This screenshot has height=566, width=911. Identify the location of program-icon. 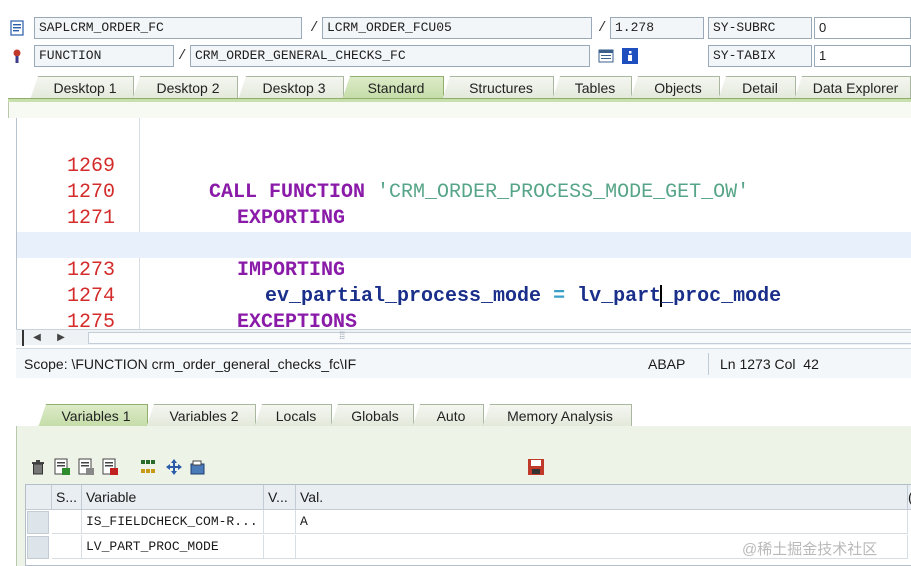
(17, 28).